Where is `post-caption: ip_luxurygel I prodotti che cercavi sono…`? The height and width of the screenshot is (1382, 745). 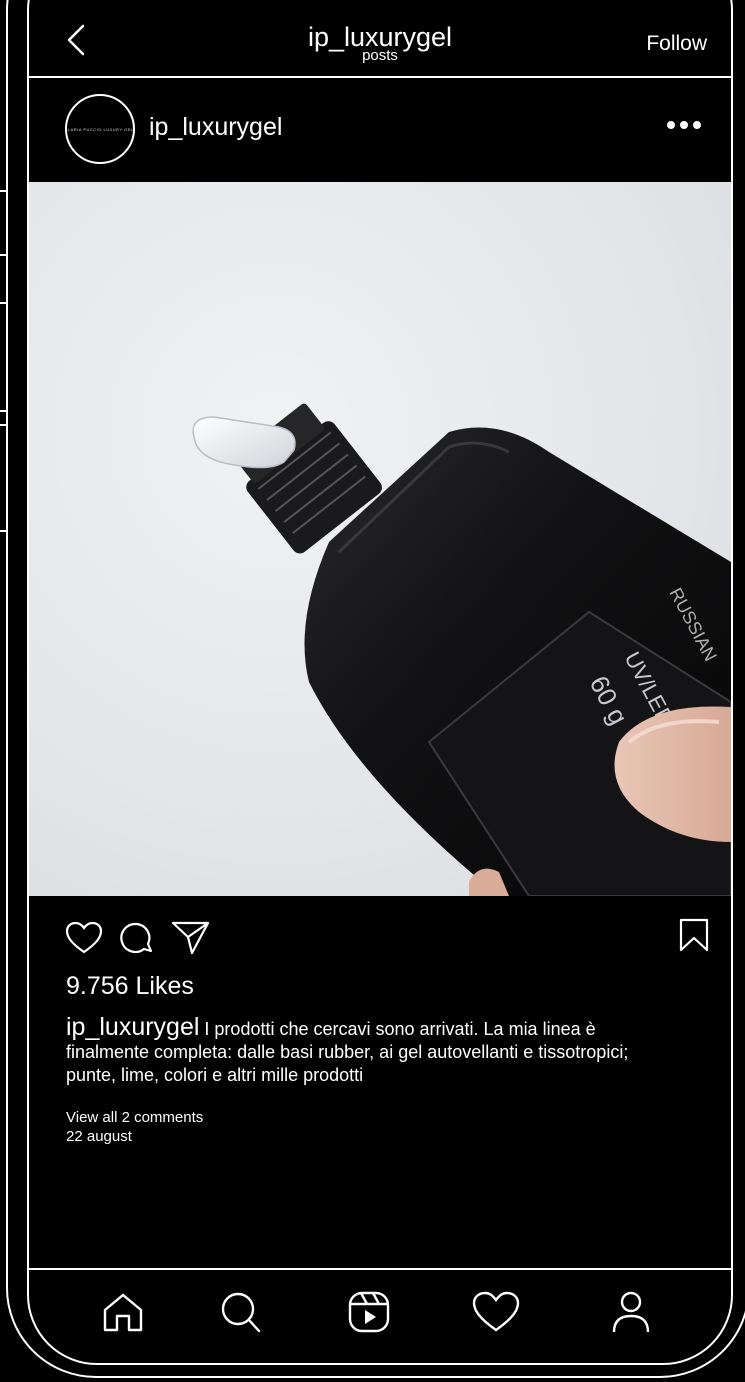 post-caption: ip_luxurygel I prodotti che cercavi sono… is located at coordinates (371, 1050).